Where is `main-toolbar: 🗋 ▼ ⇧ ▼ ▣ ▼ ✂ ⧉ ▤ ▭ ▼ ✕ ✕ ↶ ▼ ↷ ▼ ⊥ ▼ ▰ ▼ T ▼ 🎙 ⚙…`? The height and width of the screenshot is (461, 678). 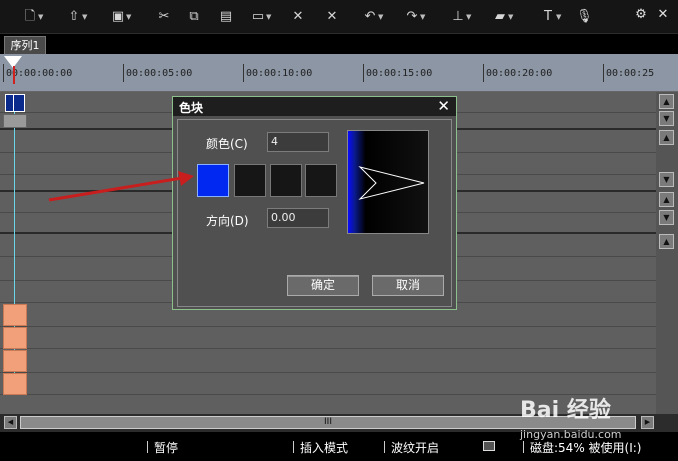
main-toolbar: 🗋 ▼ ⇧ ▼ ▣ ▼ ✂ ⧉ ▤ ▭ ▼ ✕ ✕ ↶ ▼ ↷ ▼ ⊥ ▼ ▰ ▼ T ▼ 🎙 ⚙… is located at coordinates (339, 17).